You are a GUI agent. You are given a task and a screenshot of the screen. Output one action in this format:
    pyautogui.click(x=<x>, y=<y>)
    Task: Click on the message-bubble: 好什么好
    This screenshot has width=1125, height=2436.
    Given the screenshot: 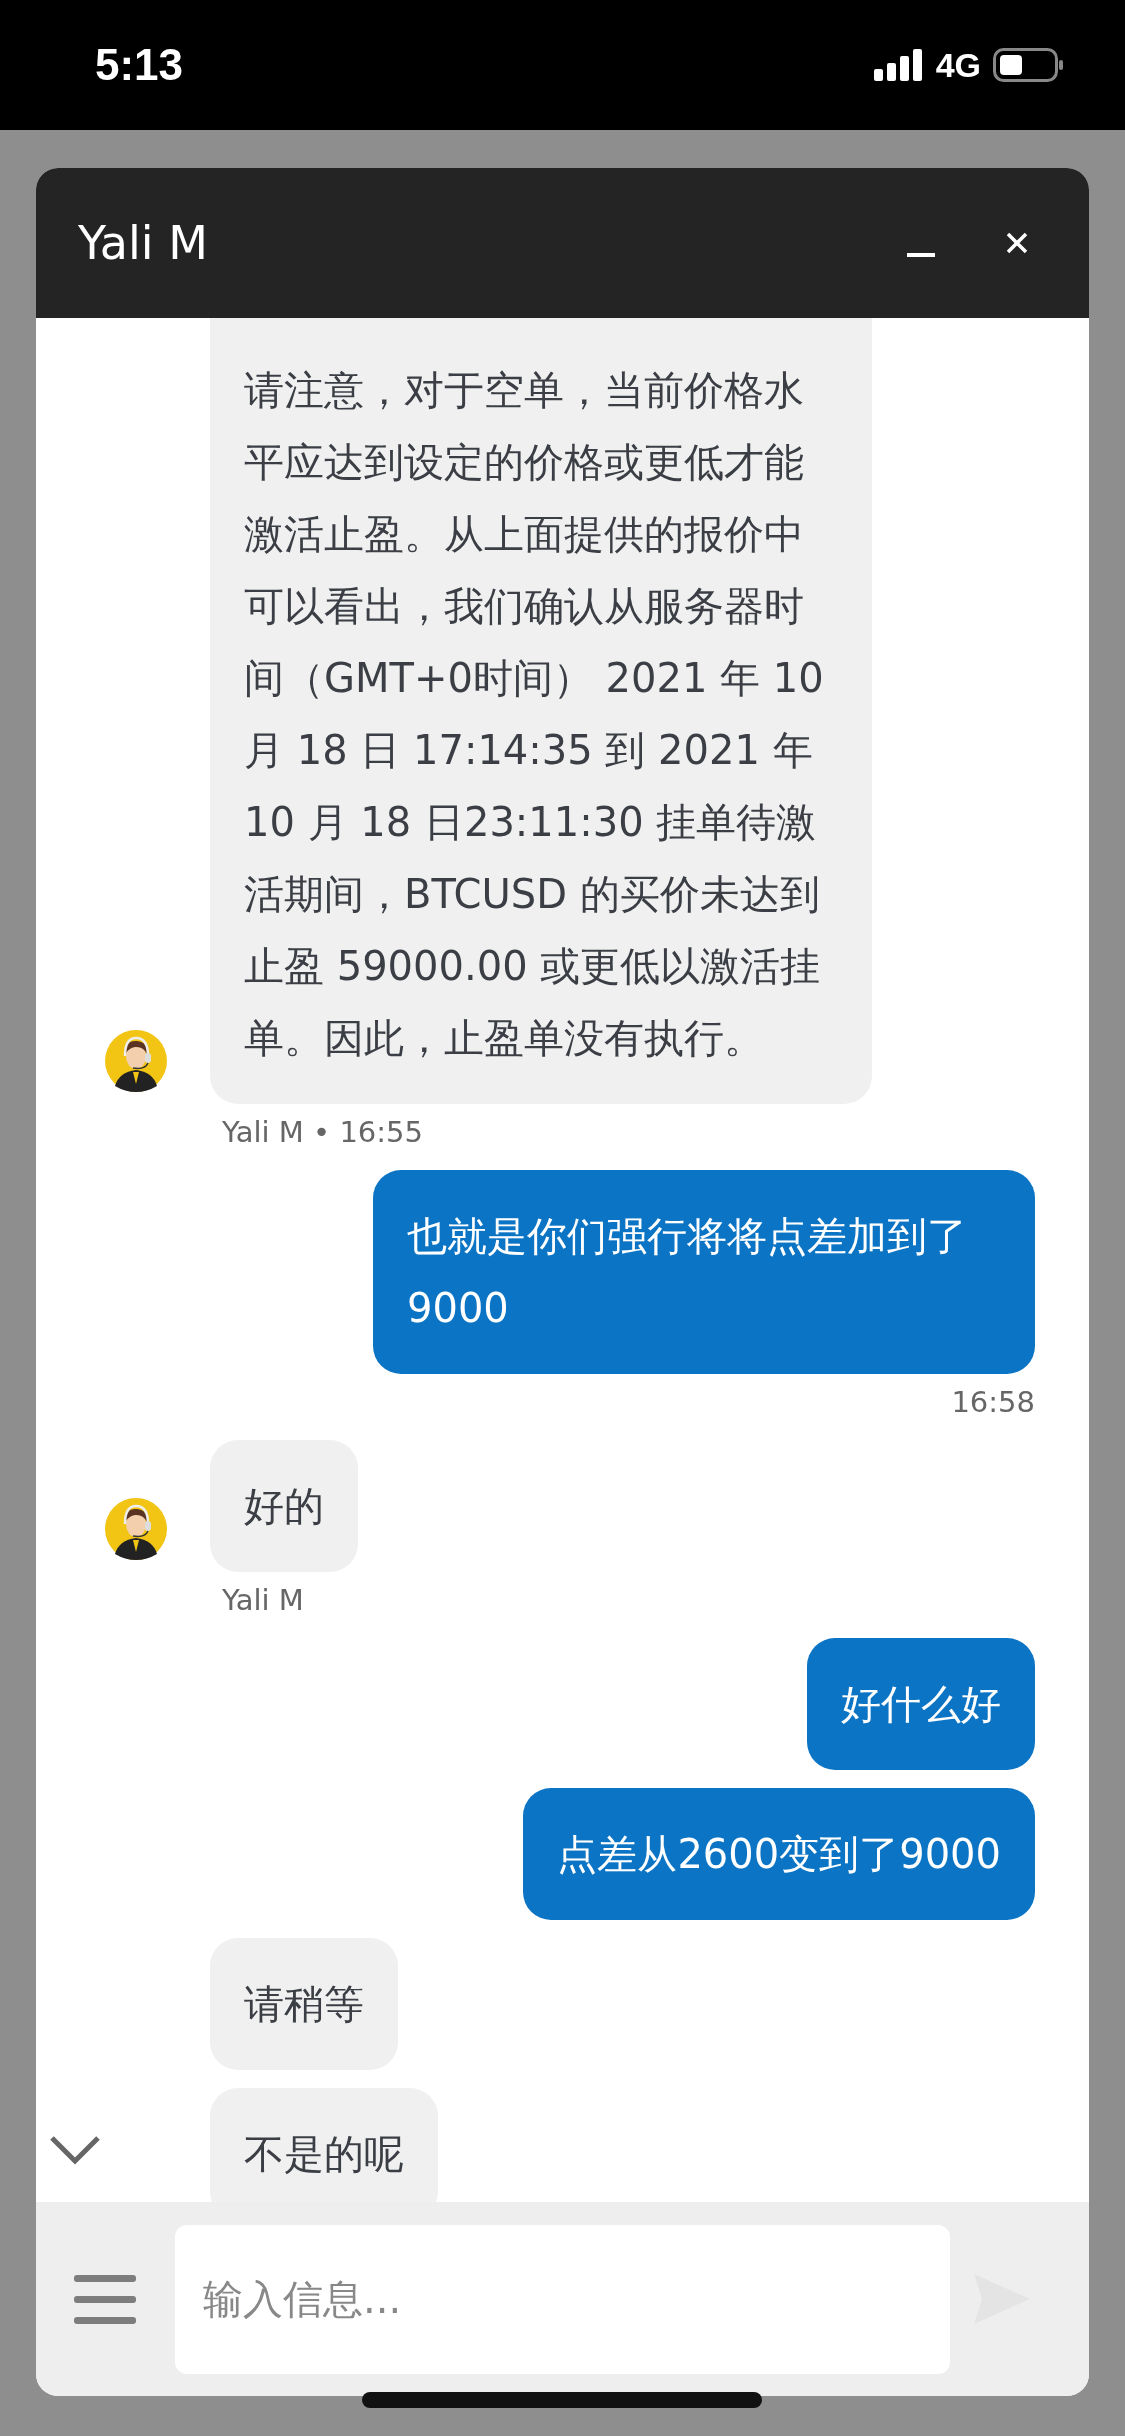 What is the action you would take?
    pyautogui.click(x=921, y=1704)
    